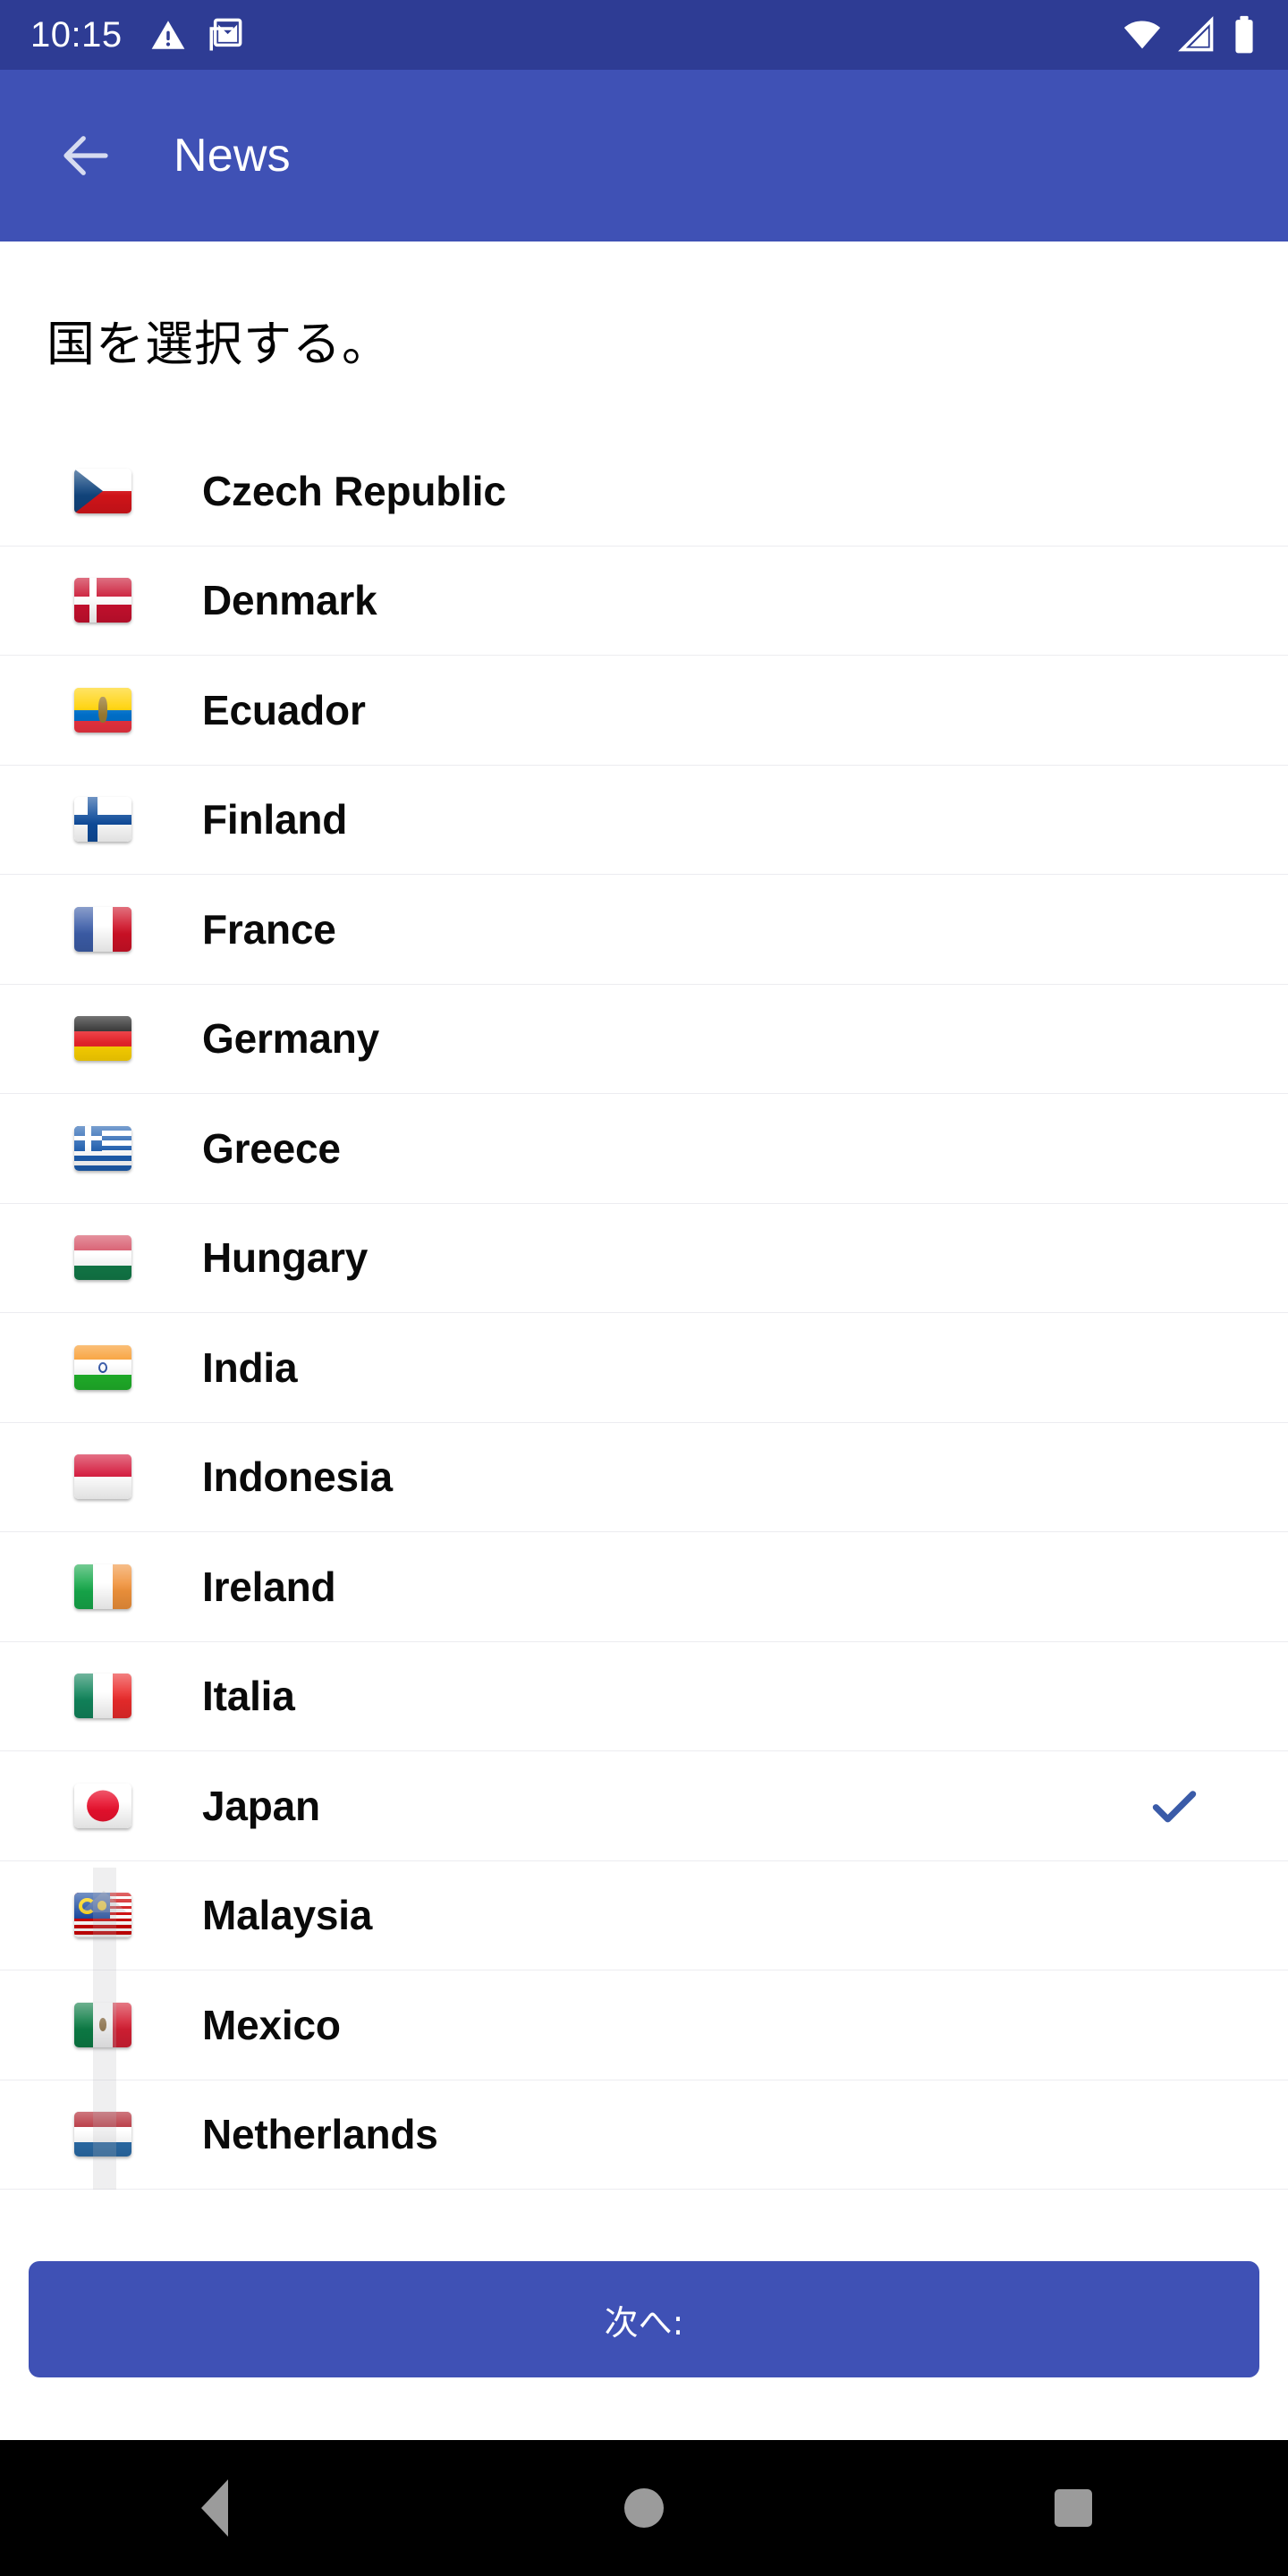 The image size is (1288, 2576). I want to click on country-name: India, so click(250, 1367).